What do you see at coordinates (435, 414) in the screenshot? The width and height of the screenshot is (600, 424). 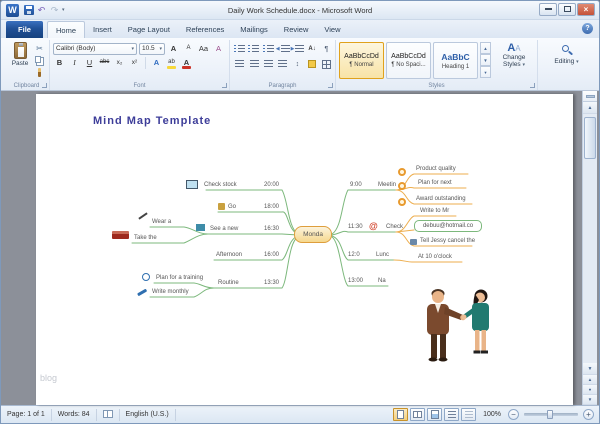 I see `web-layout-view-button` at bounding box center [435, 414].